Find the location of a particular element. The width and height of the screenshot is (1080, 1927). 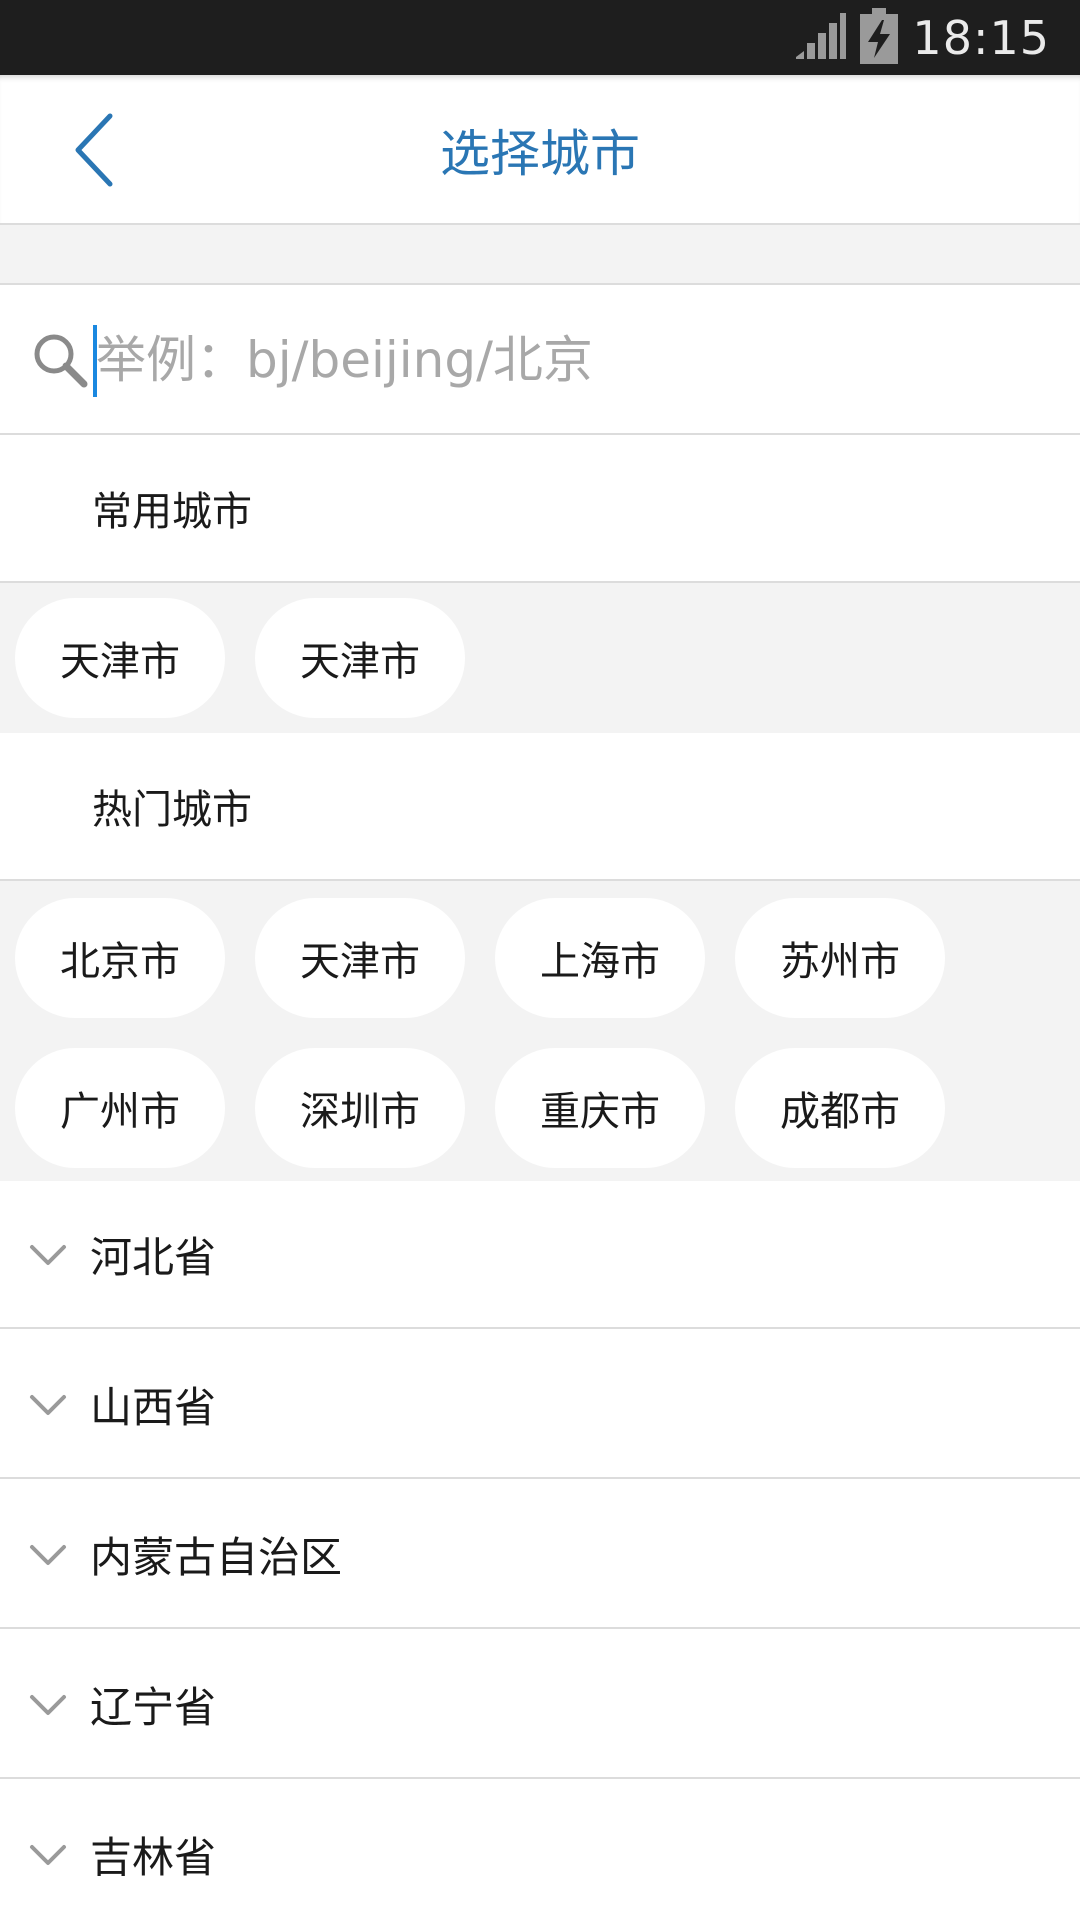

section-title-frequent: 常用城市 is located at coordinates (172, 512).